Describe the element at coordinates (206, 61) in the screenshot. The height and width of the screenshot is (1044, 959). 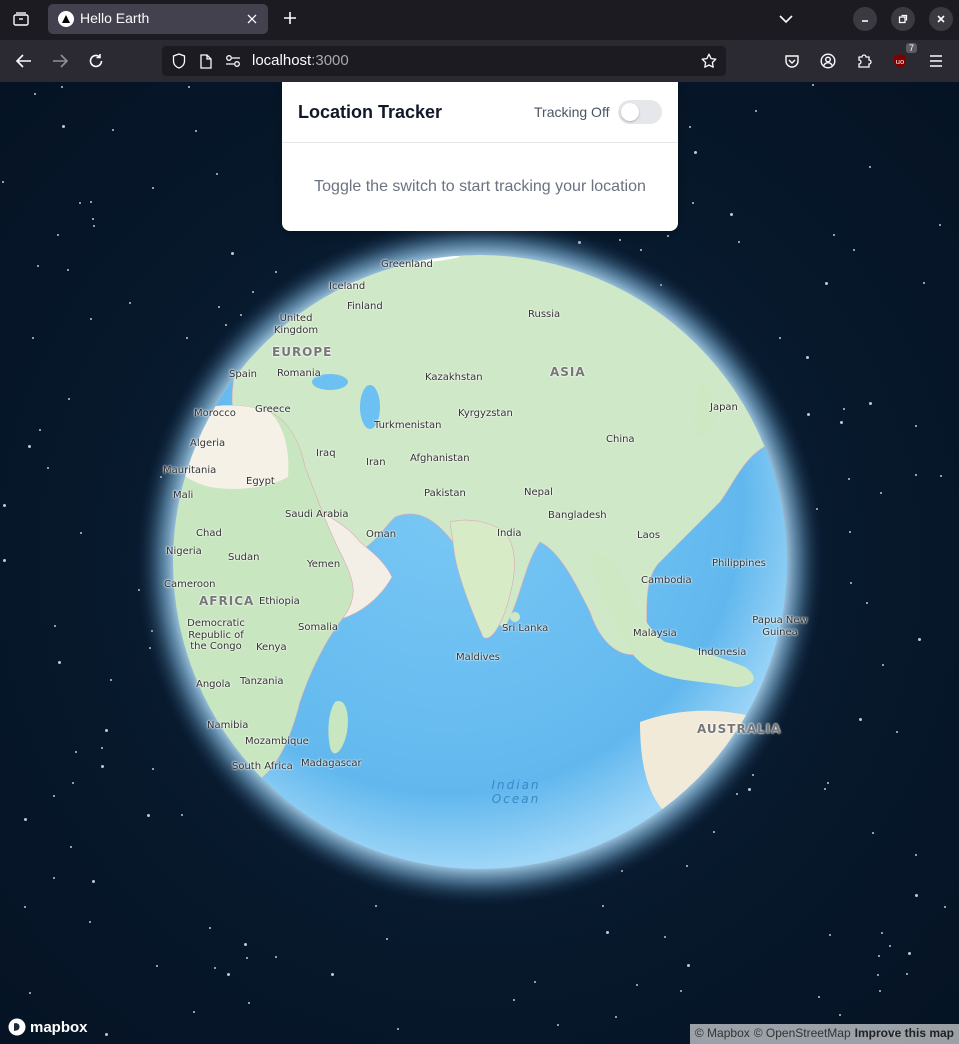
I see `page-icon` at that location.